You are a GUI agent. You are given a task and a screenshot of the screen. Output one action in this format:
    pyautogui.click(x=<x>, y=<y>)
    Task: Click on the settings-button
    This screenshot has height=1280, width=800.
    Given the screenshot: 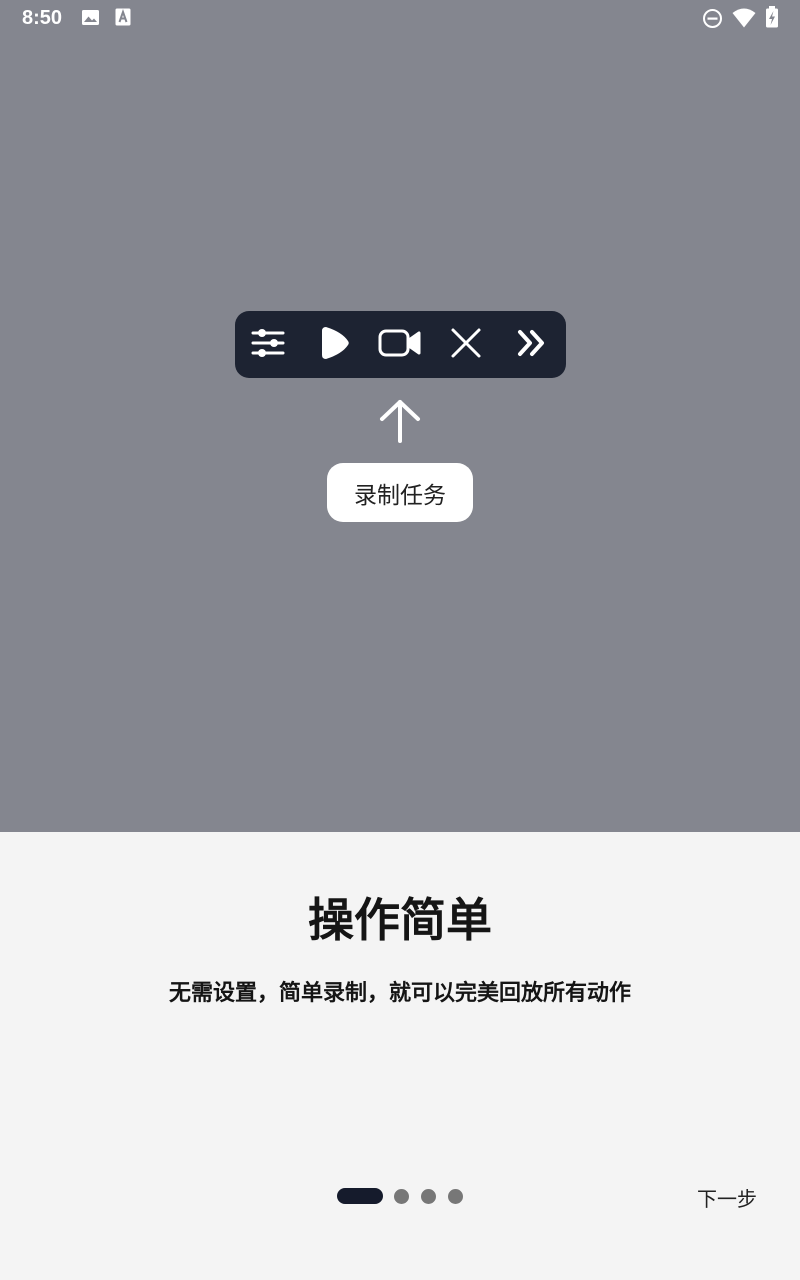 What is the action you would take?
    pyautogui.click(x=268, y=344)
    